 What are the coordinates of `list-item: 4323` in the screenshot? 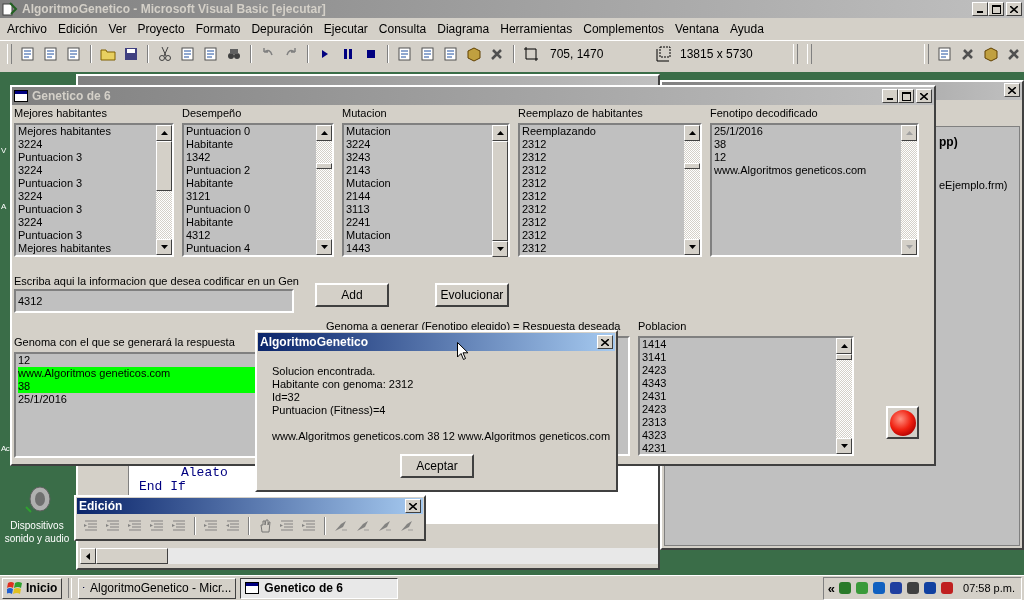 It's located at (739, 435).